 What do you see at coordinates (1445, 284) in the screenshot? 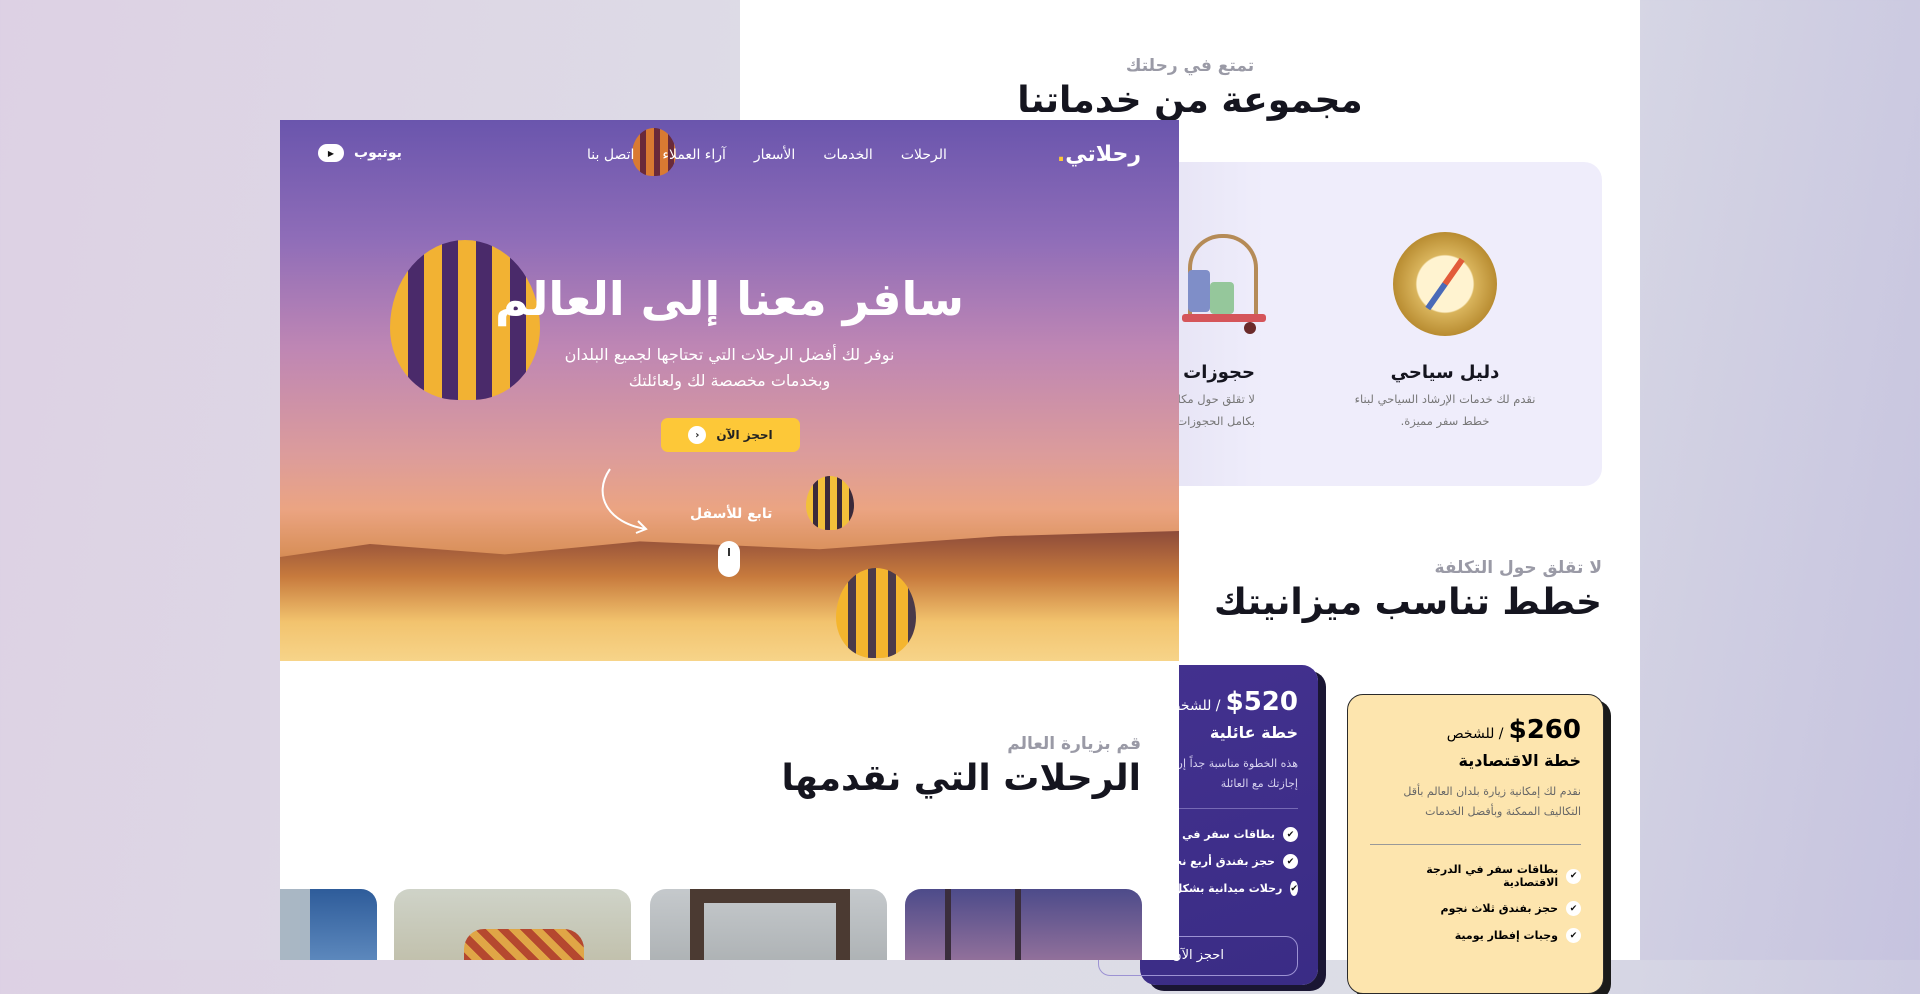
I see `compass-icon` at bounding box center [1445, 284].